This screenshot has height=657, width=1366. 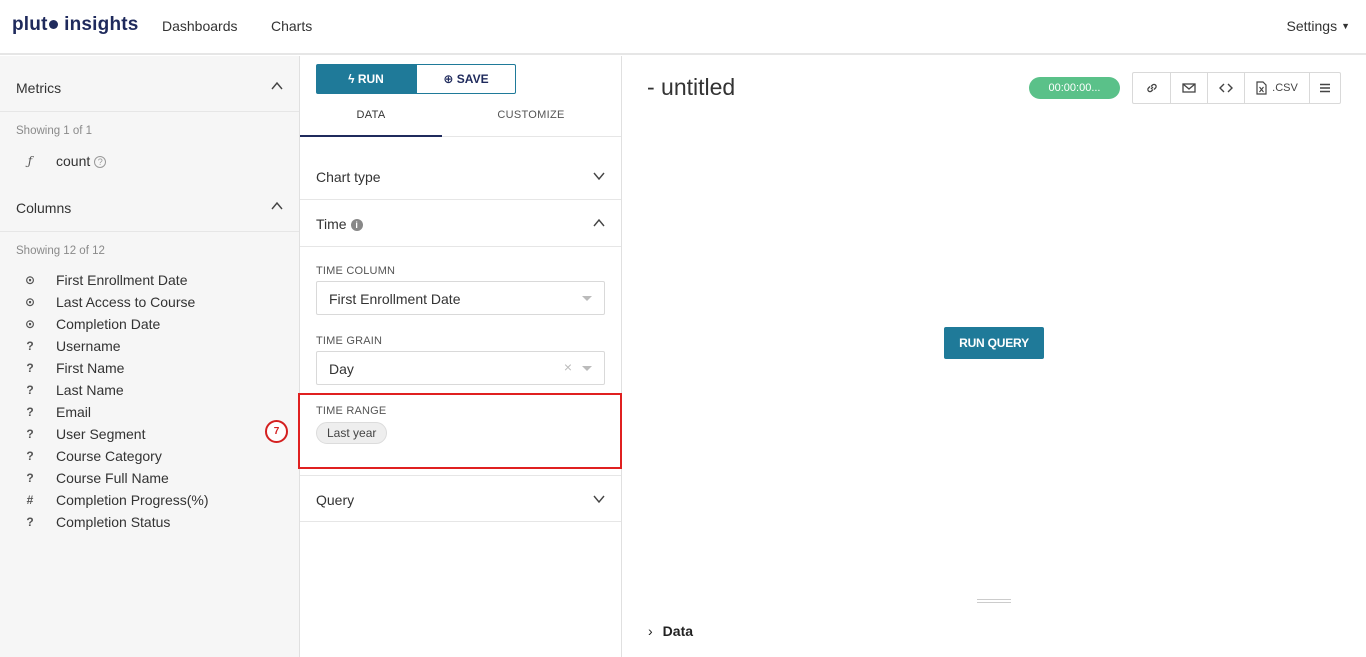 What do you see at coordinates (349, 341) in the screenshot?
I see `time-grain-label: TIME GRAIN` at bounding box center [349, 341].